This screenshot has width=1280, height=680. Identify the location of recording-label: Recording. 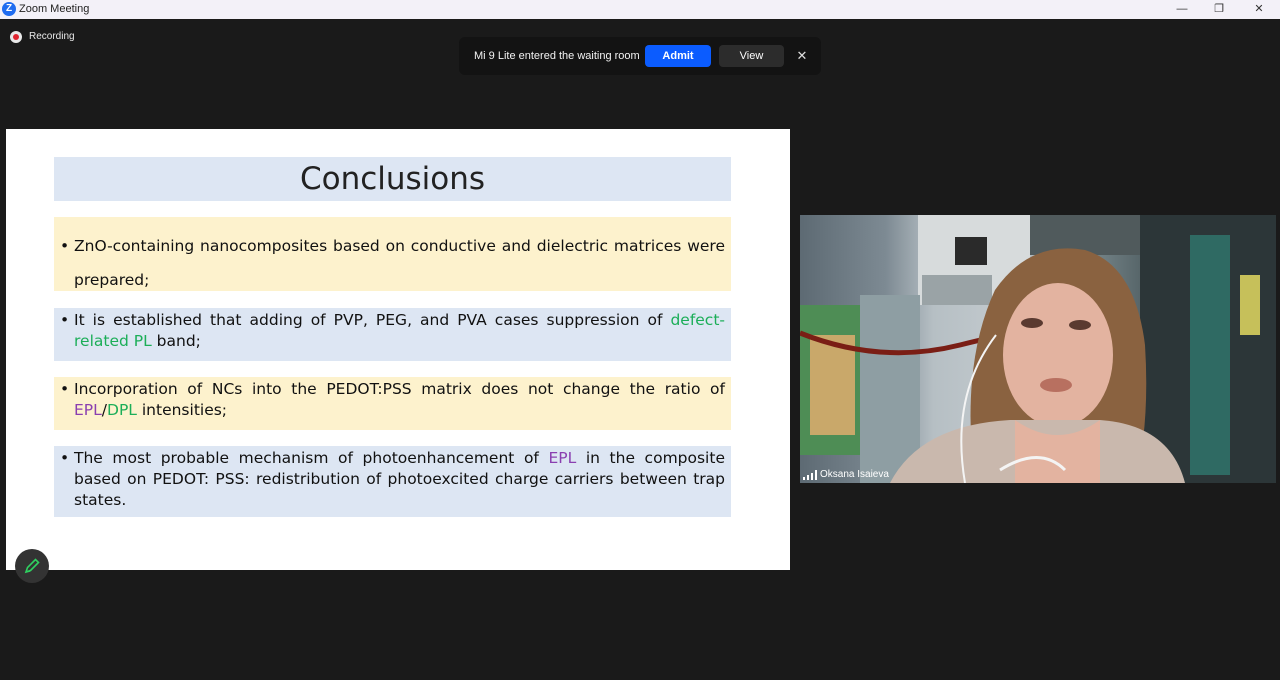
(52, 36).